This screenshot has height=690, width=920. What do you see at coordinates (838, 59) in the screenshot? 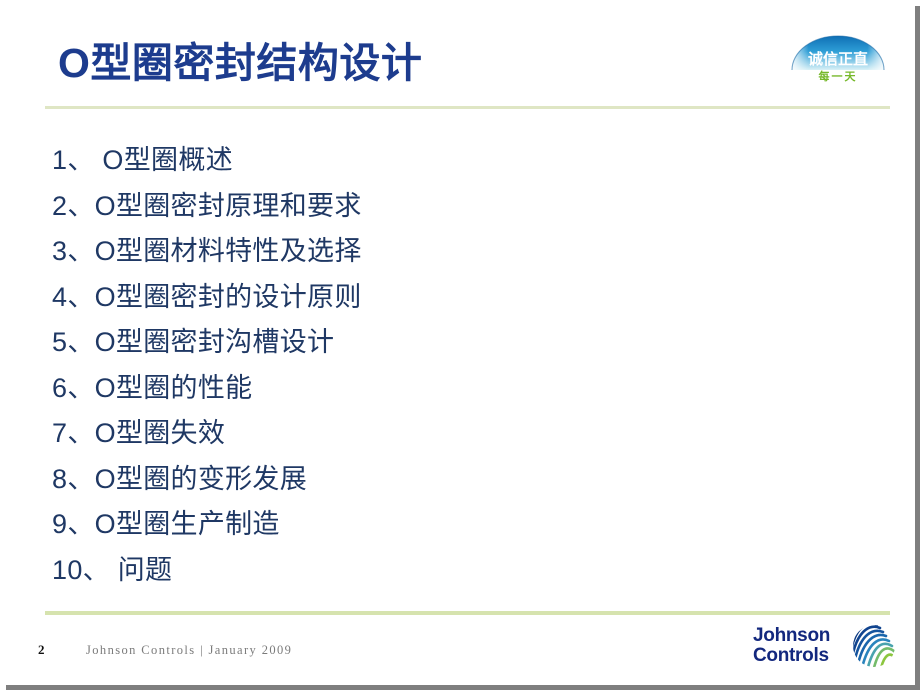
I see `integrity-primary-text: 诚信正直` at bounding box center [838, 59].